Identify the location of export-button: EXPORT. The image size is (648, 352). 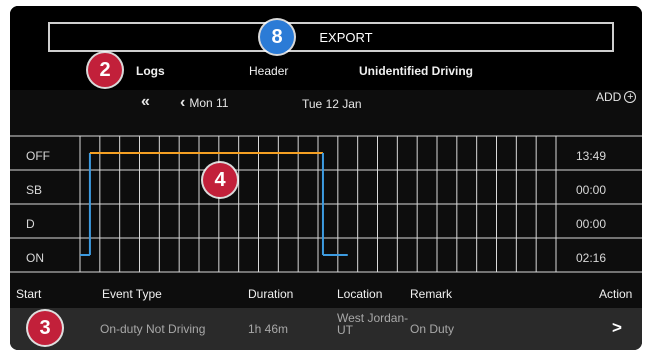
(331, 37).